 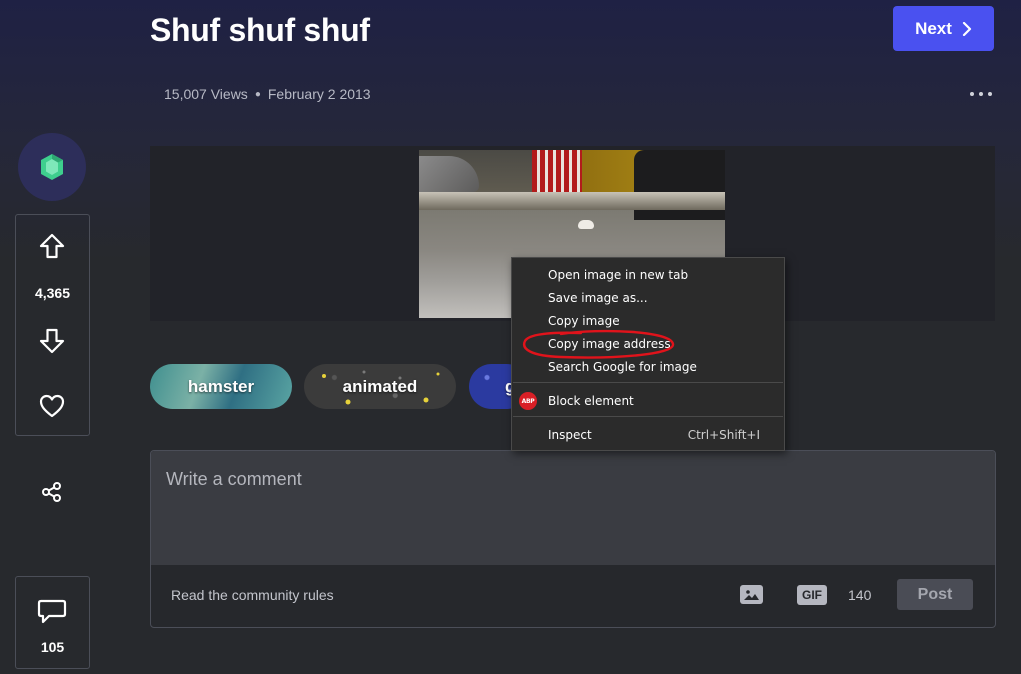 What do you see at coordinates (648, 435) in the screenshot?
I see `menu-item-inspect: Inspect Ctrl+Shift+I` at bounding box center [648, 435].